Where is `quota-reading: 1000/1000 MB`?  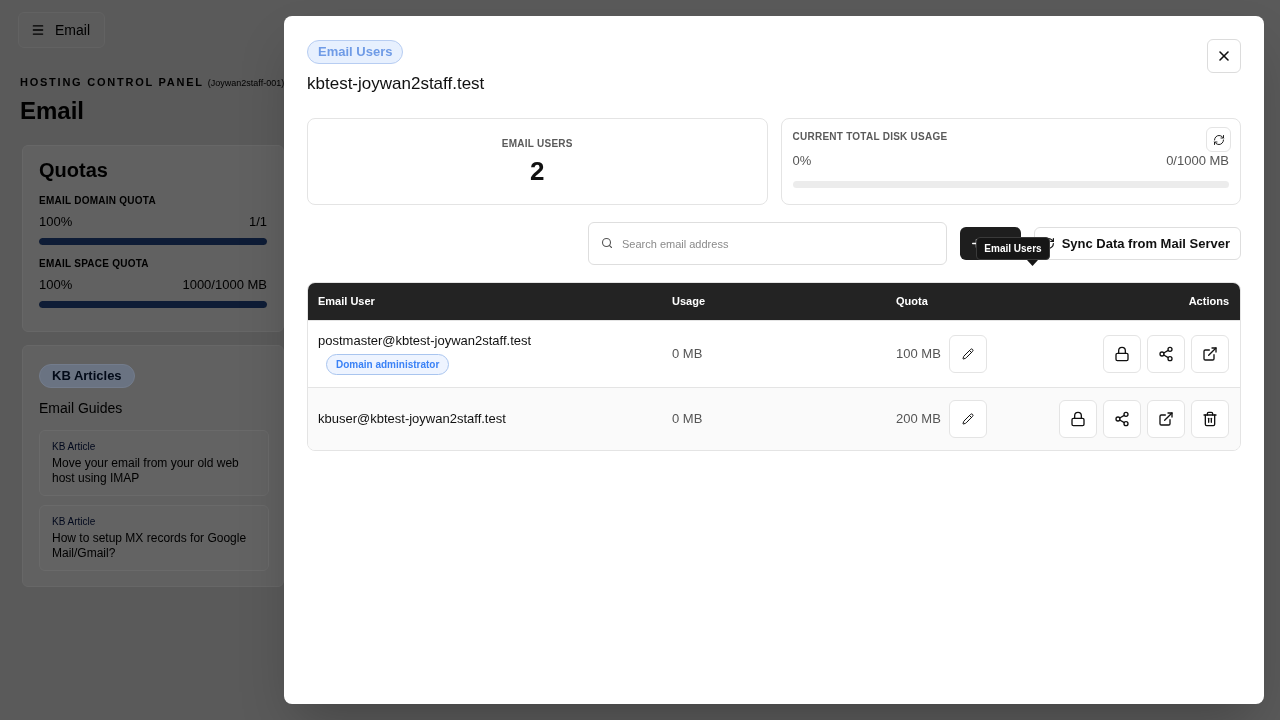
quota-reading: 1000/1000 MB is located at coordinates (224, 285).